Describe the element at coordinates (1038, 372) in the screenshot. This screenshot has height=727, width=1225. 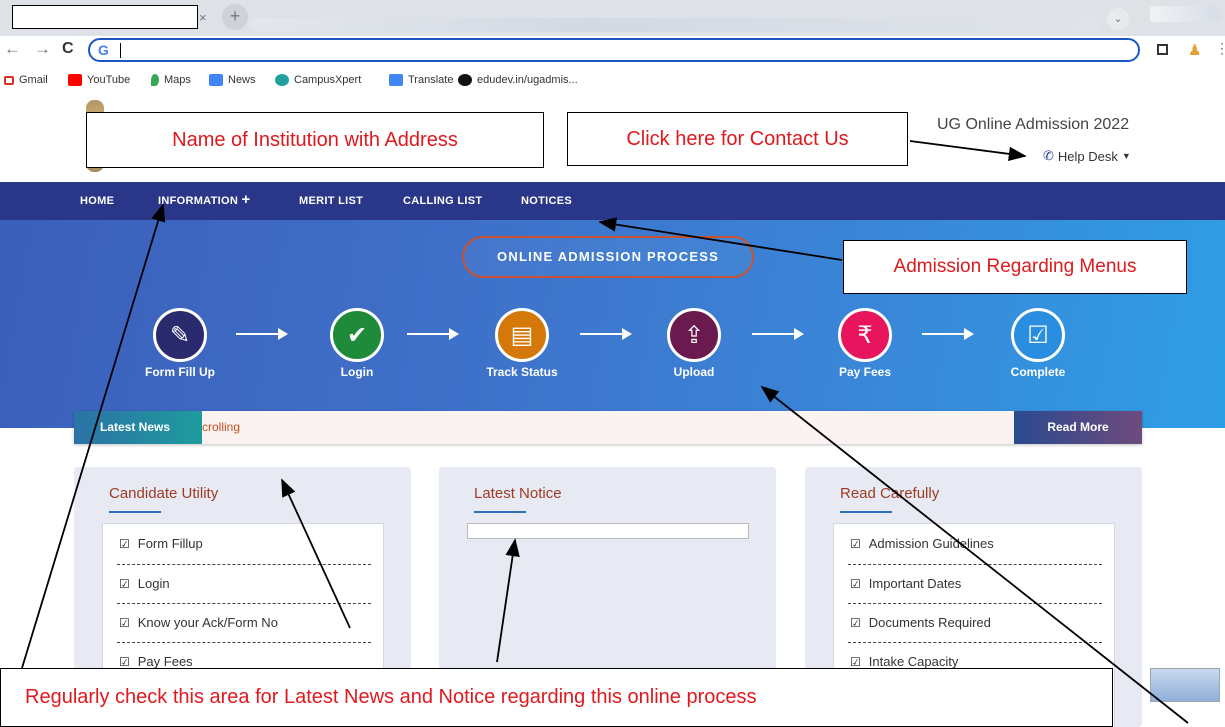
I see `step-label: Complete` at that location.